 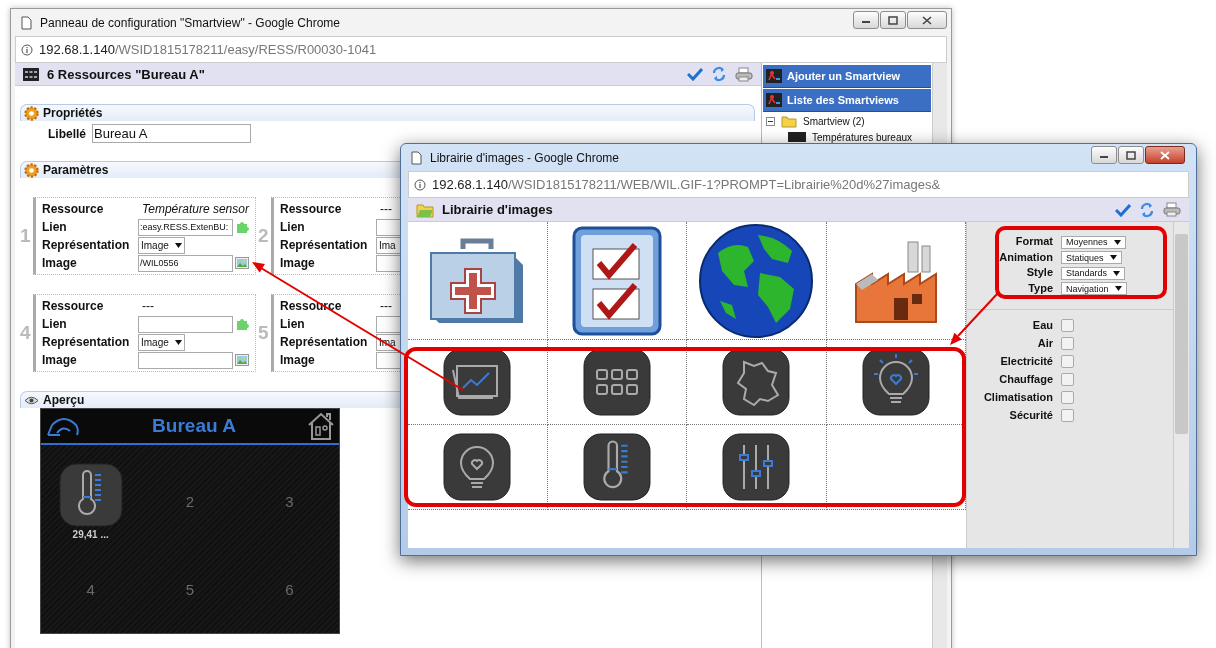 I want to click on map-icon, so click(x=756, y=382).